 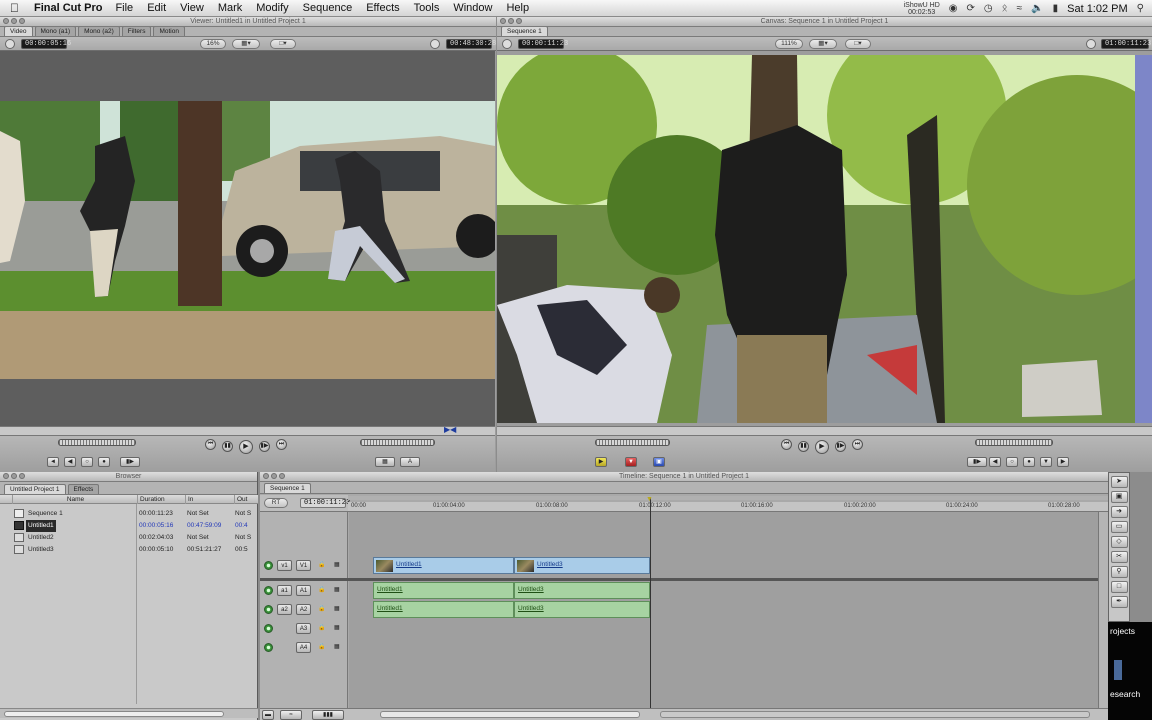 What do you see at coordinates (601, 462) in the screenshot?
I see `canvas-insert-edit-button: ▶` at bounding box center [601, 462].